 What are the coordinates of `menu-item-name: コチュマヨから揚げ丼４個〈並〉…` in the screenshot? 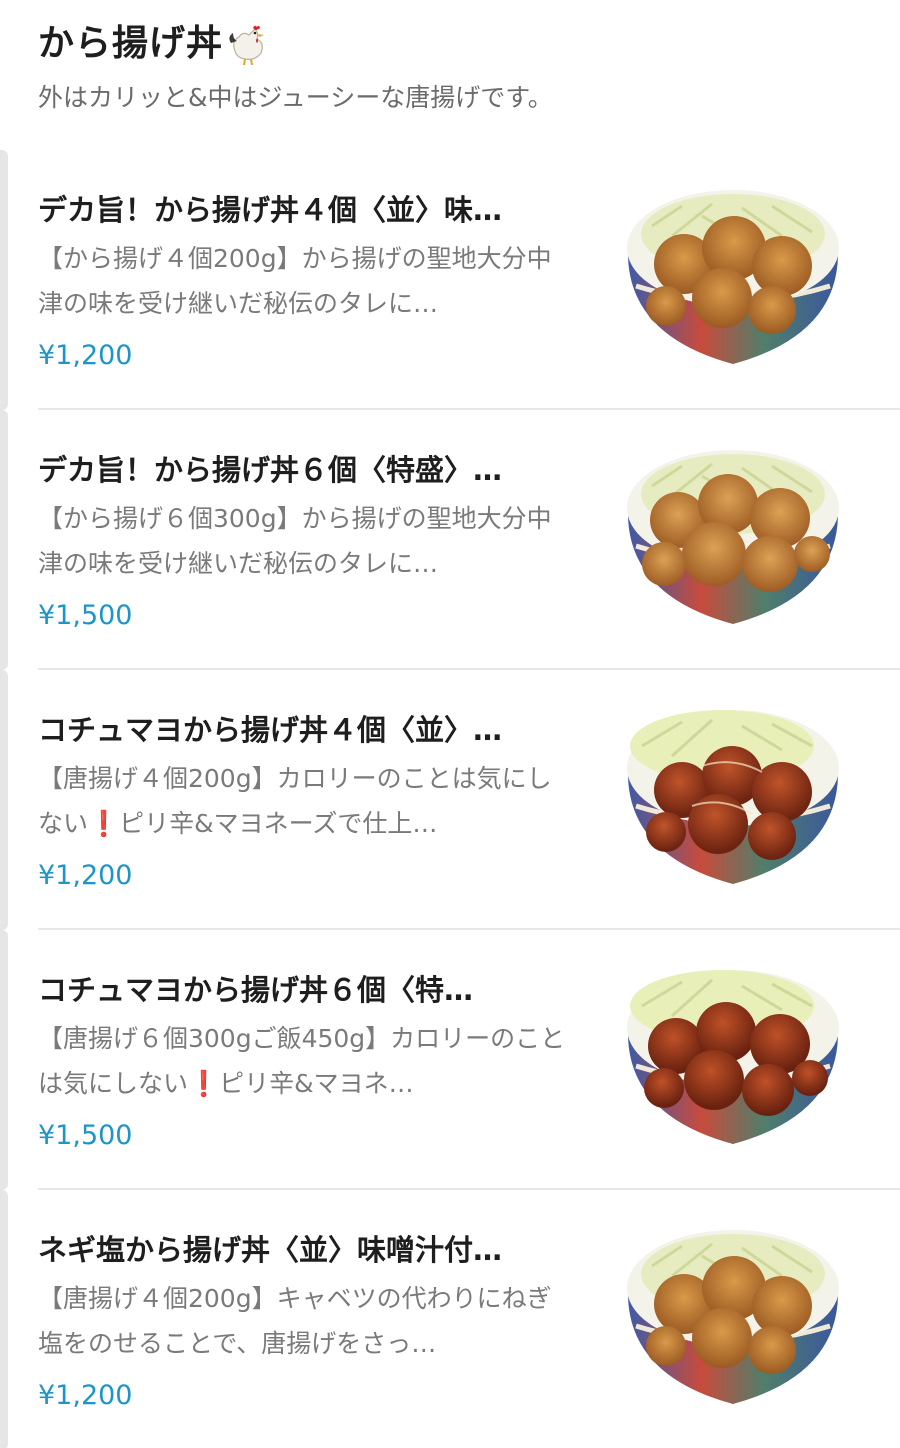 It's located at (270, 730).